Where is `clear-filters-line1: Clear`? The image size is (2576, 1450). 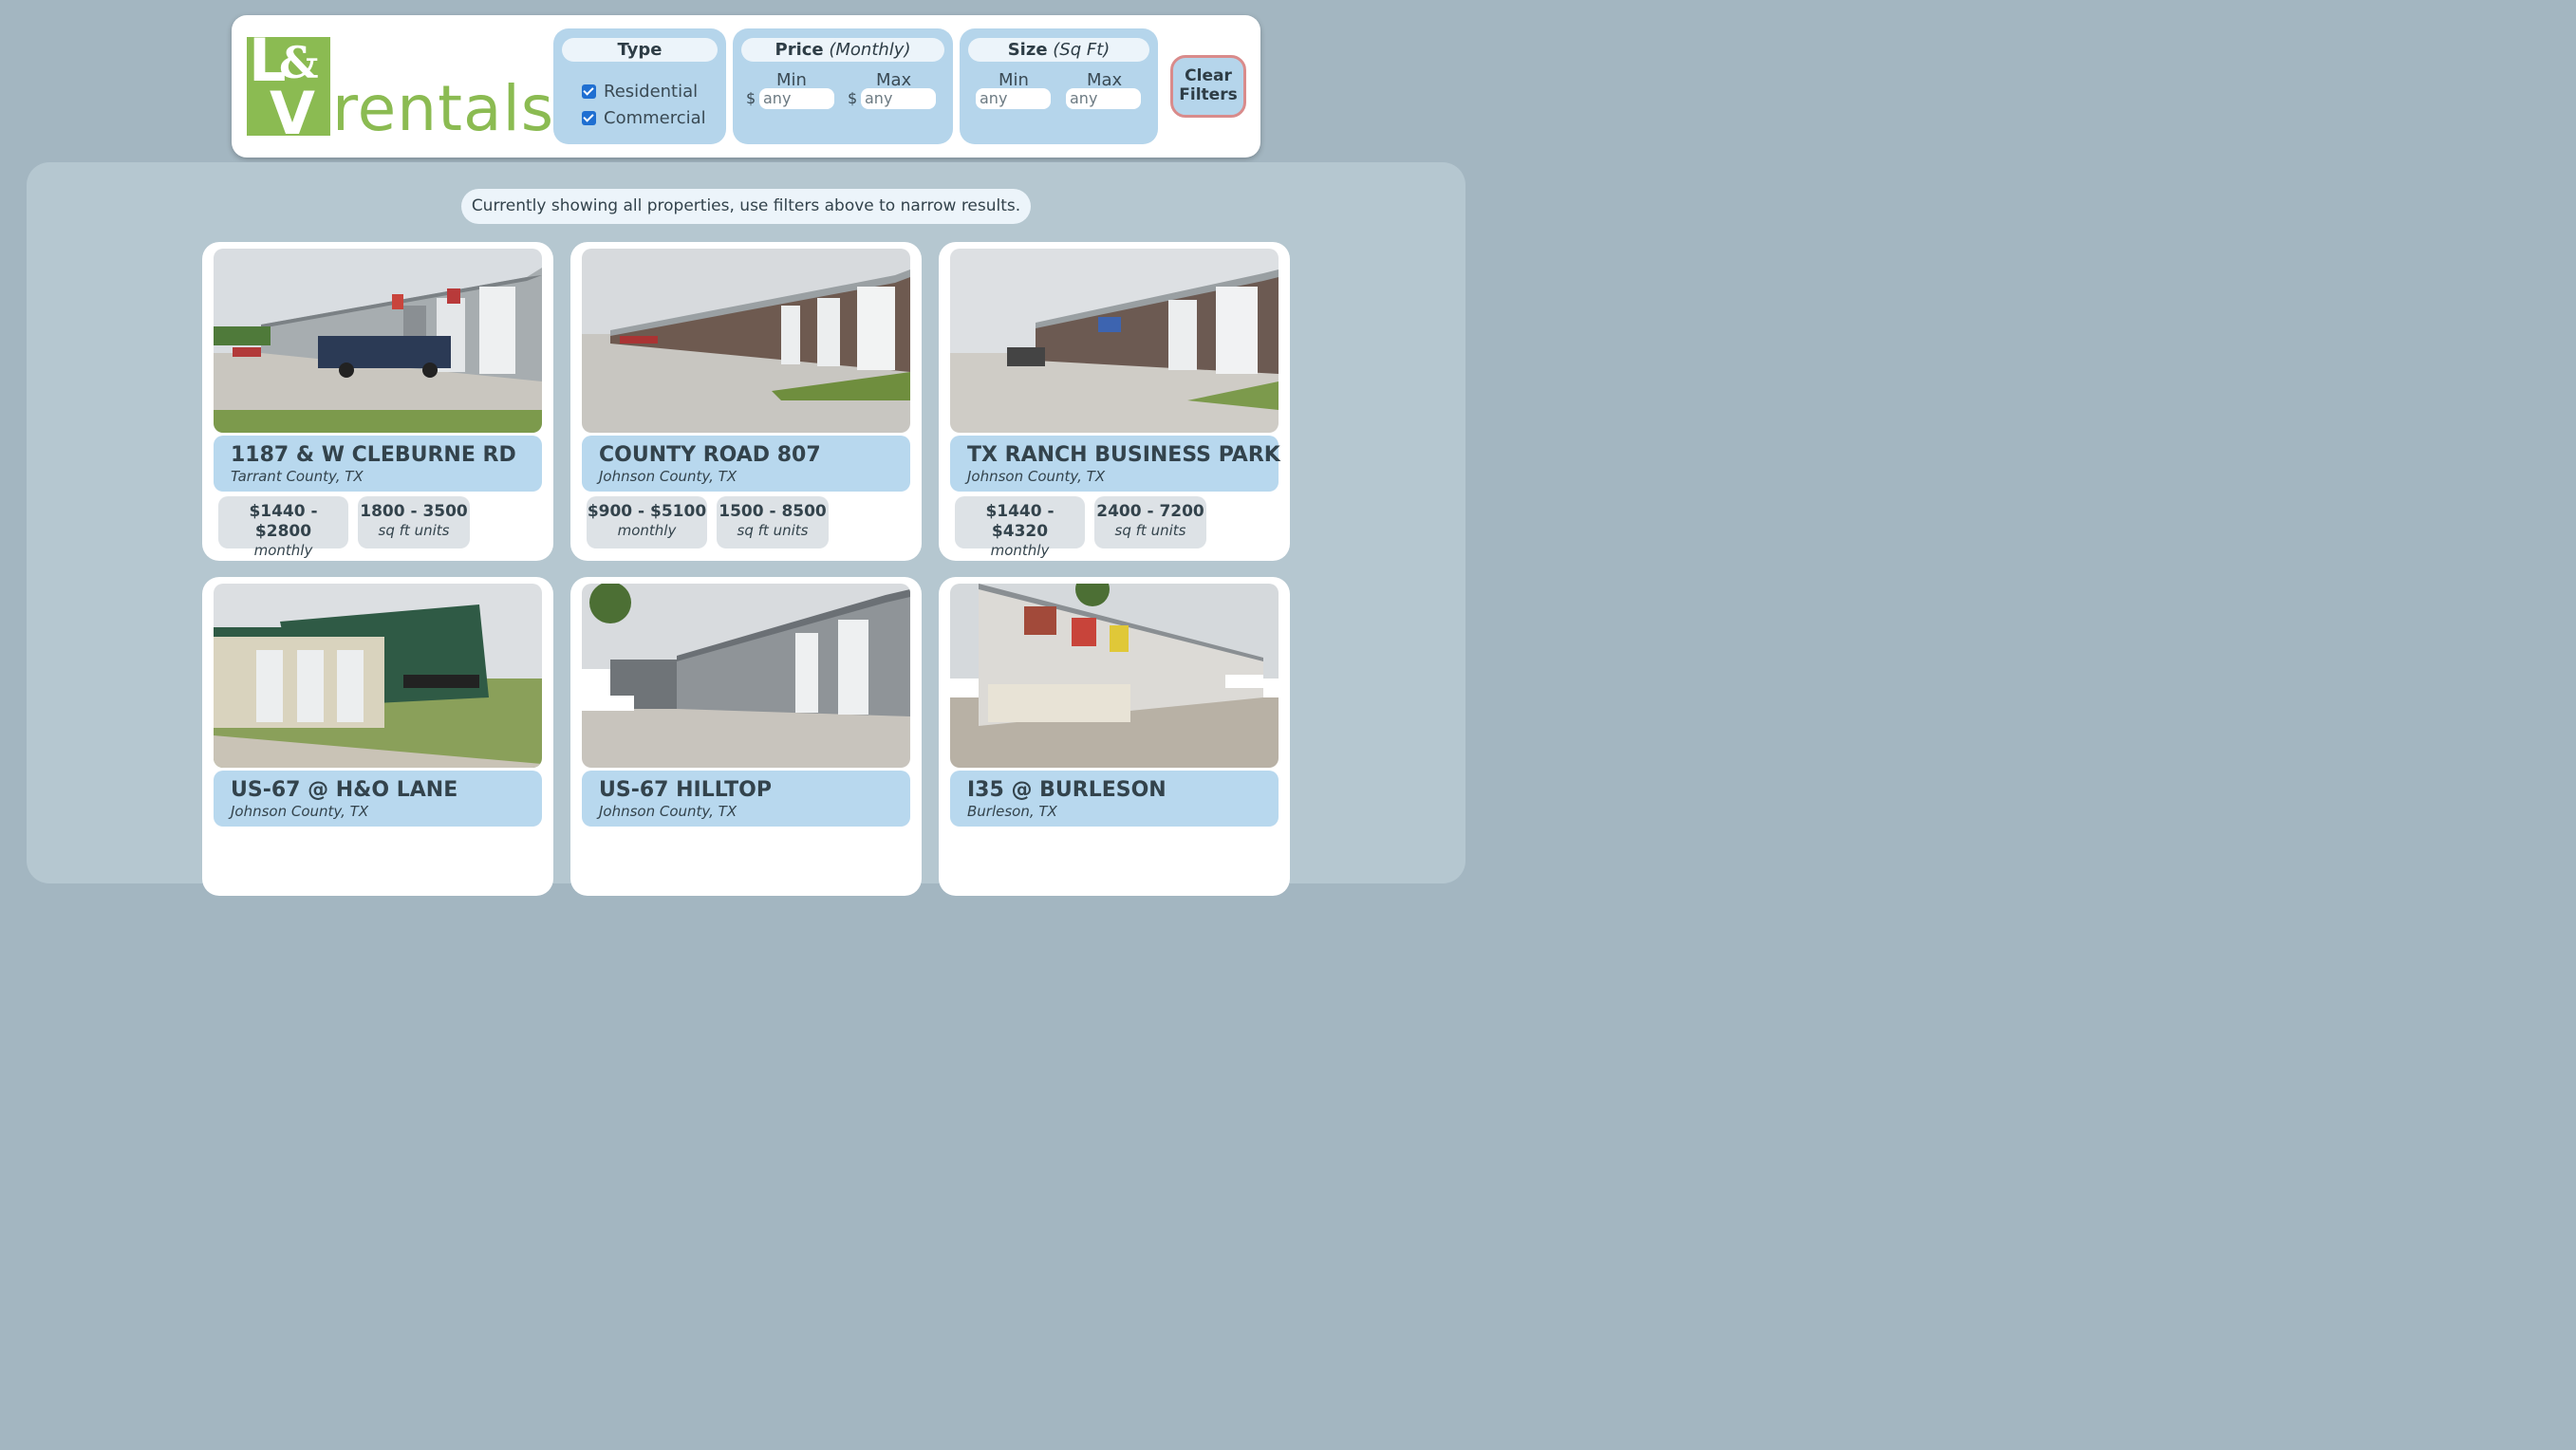 clear-filters-line1: Clear is located at coordinates (1209, 75).